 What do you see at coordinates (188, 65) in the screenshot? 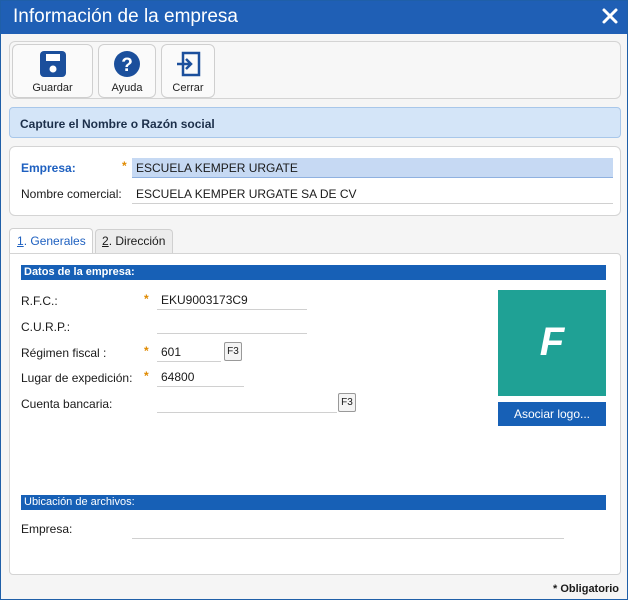
I see `exit-icon` at bounding box center [188, 65].